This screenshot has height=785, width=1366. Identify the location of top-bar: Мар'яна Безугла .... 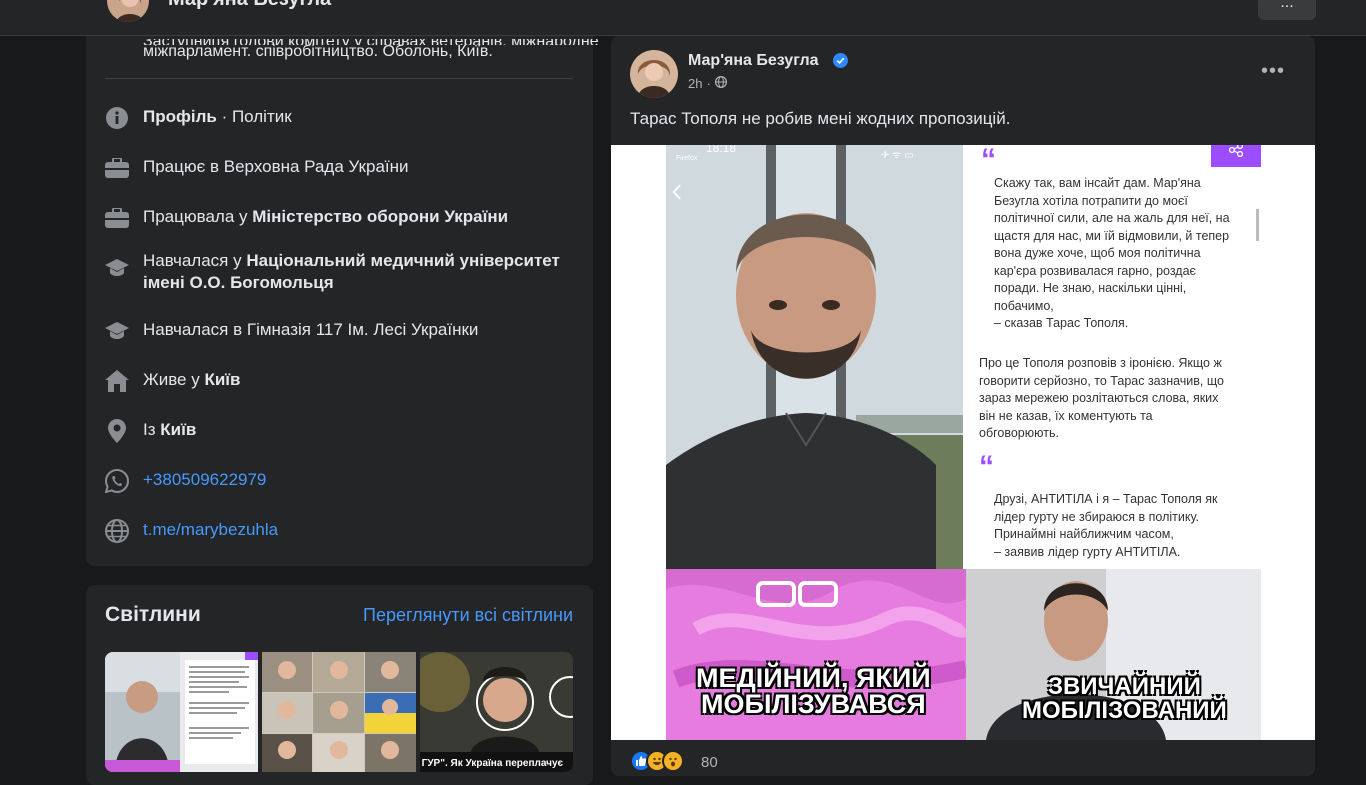
(683, 18).